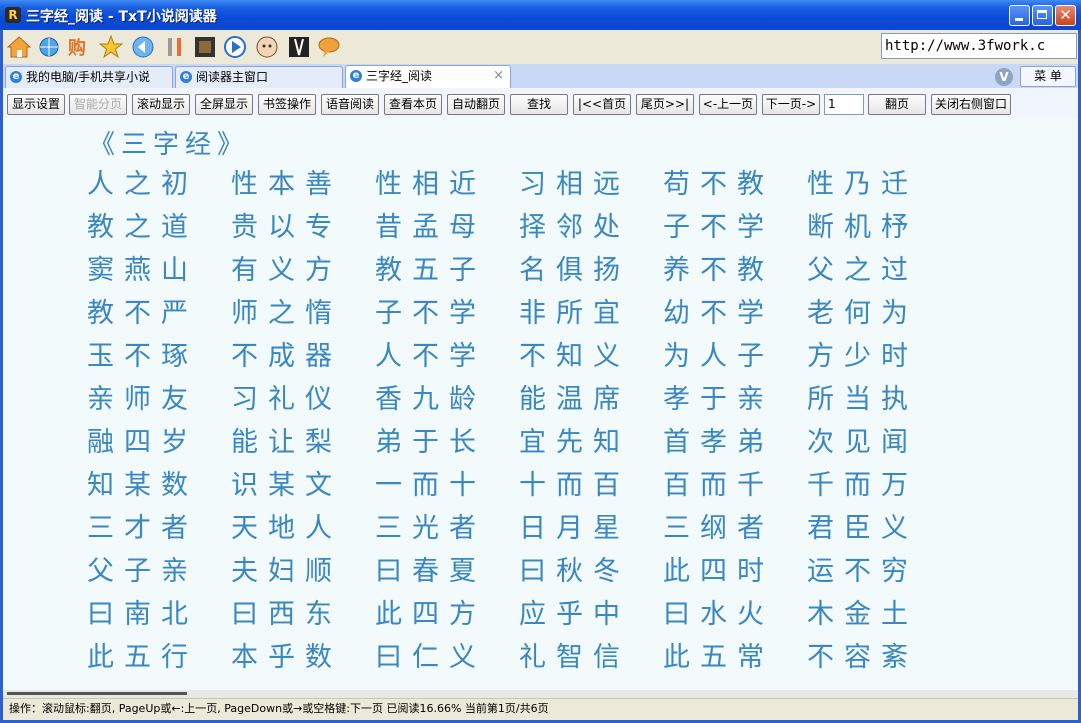 This screenshot has height=723, width=1081. What do you see at coordinates (430, 270) in the screenshot?
I see `verse-phrase: 教五子` at bounding box center [430, 270].